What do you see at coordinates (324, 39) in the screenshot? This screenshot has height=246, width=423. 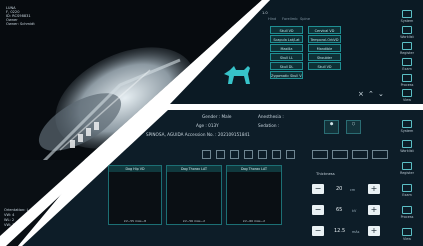 I see `exam-temporal: Temporal-OrbVD` at bounding box center [324, 39].